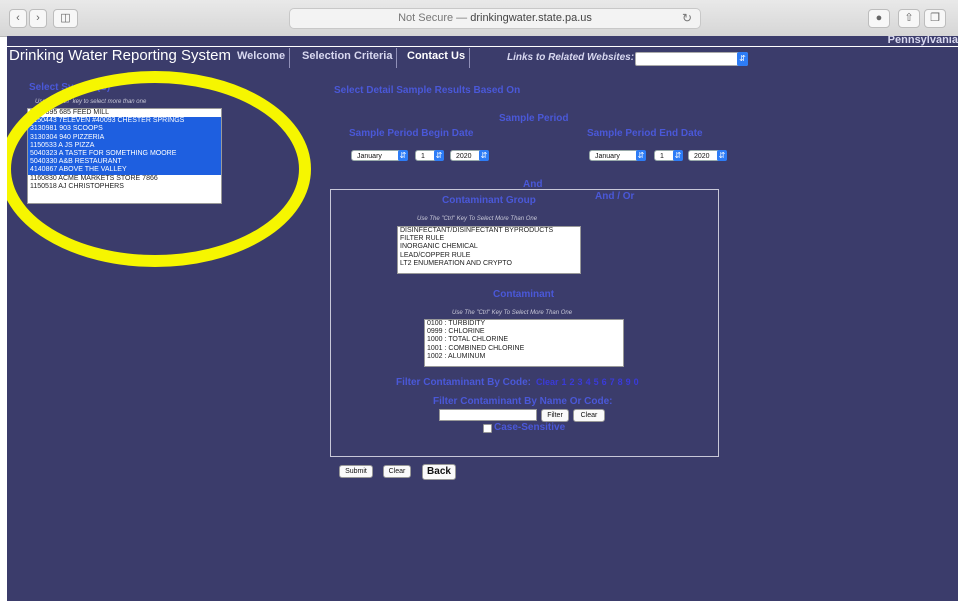 This screenshot has width=958, height=601. I want to click on contaminant-label: Contaminant, so click(524, 294).